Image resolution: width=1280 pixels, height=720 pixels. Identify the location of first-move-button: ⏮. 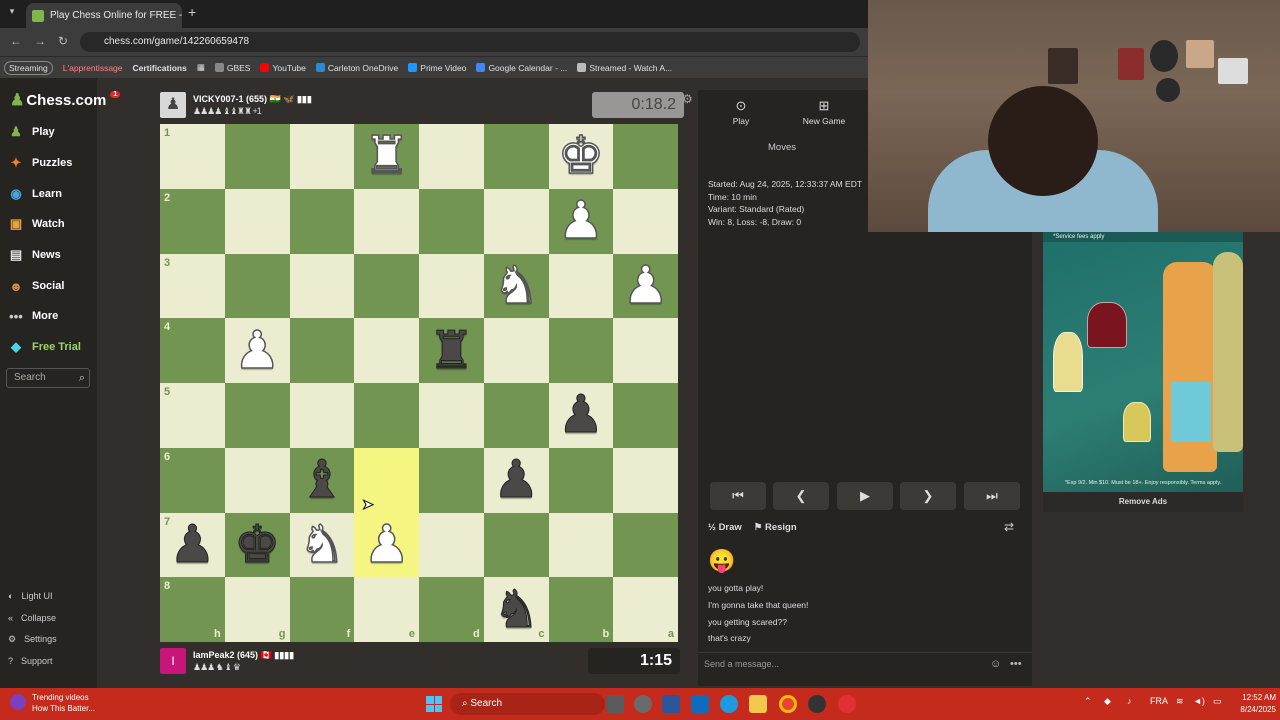
(738, 496).